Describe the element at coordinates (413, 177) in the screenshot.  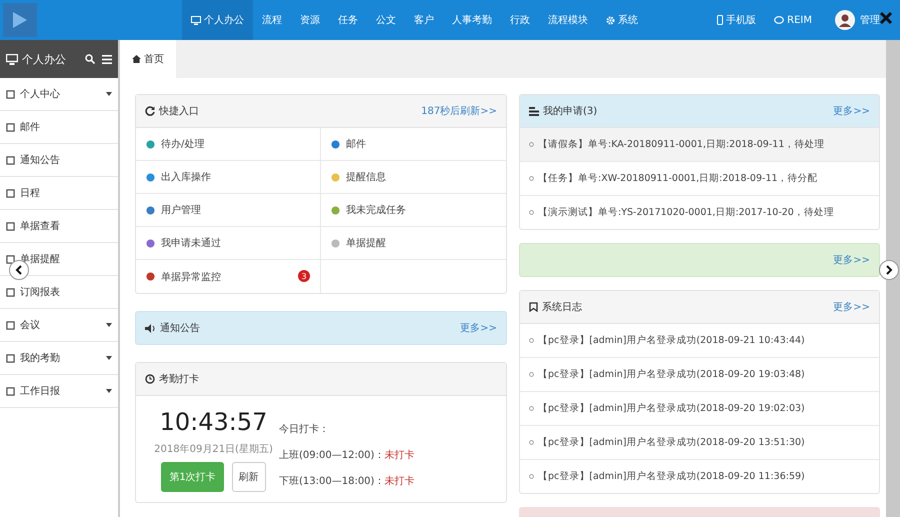
I see `shortcut-item: 提醒信息` at that location.